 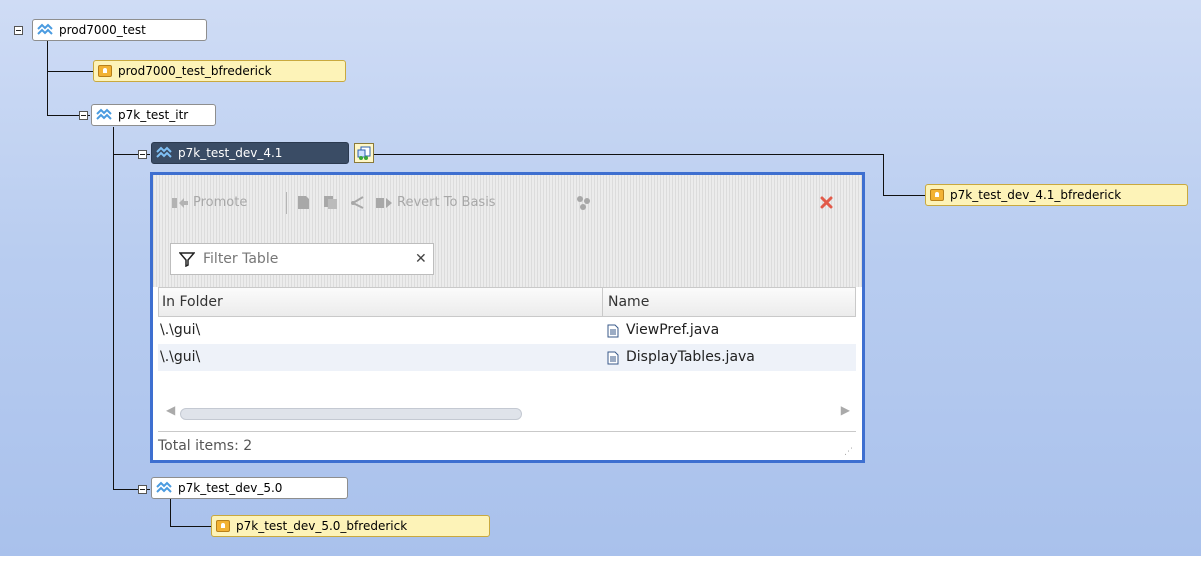 I want to click on scroll-right-arrow: ▶, so click(x=845, y=410).